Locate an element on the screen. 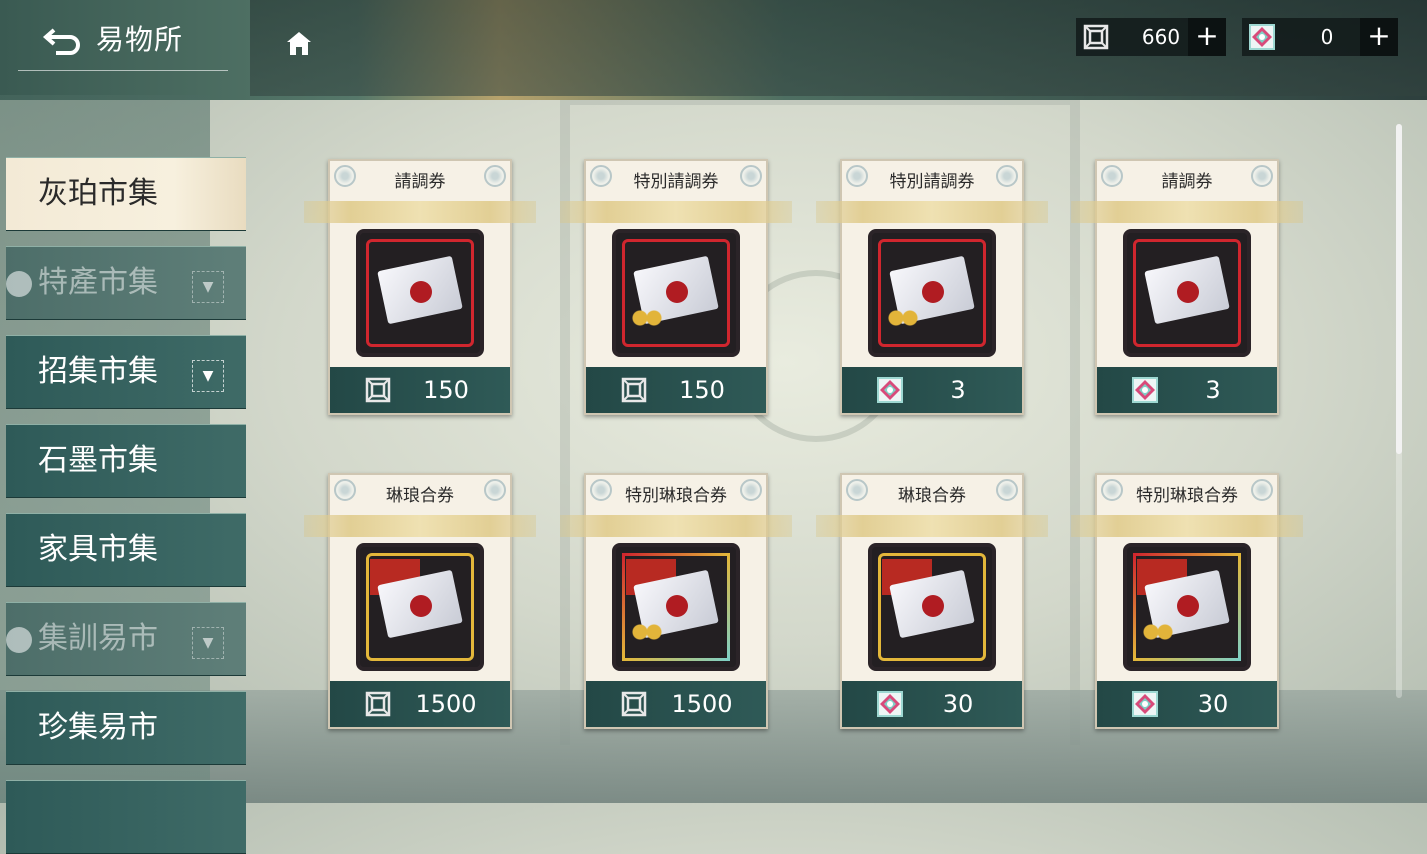 This screenshot has width=1427, height=854. sidebar-item-label: 家具市集 is located at coordinates (98, 549).